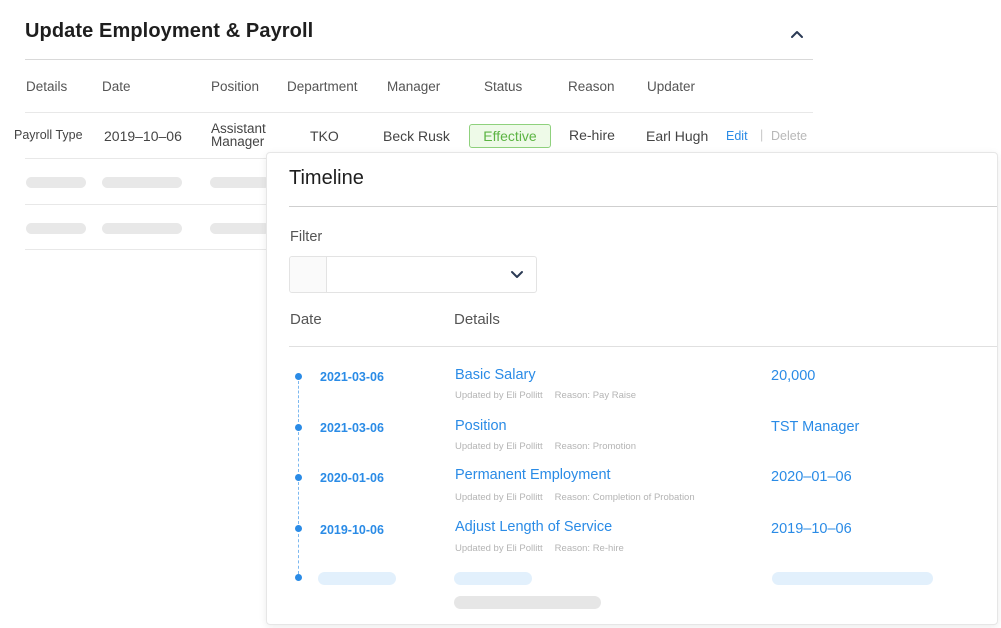 The height and width of the screenshot is (628, 1001). I want to click on edit-link: Edit, so click(737, 136).